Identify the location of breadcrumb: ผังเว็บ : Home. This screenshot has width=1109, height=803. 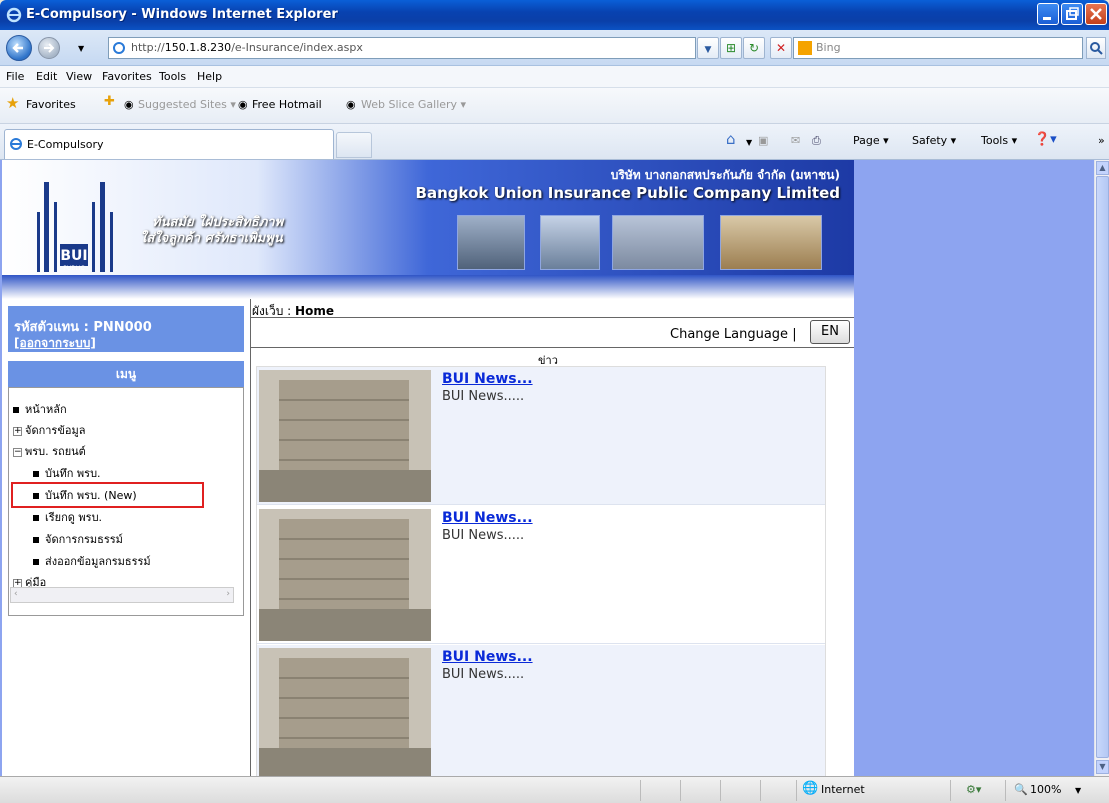
(293, 311).